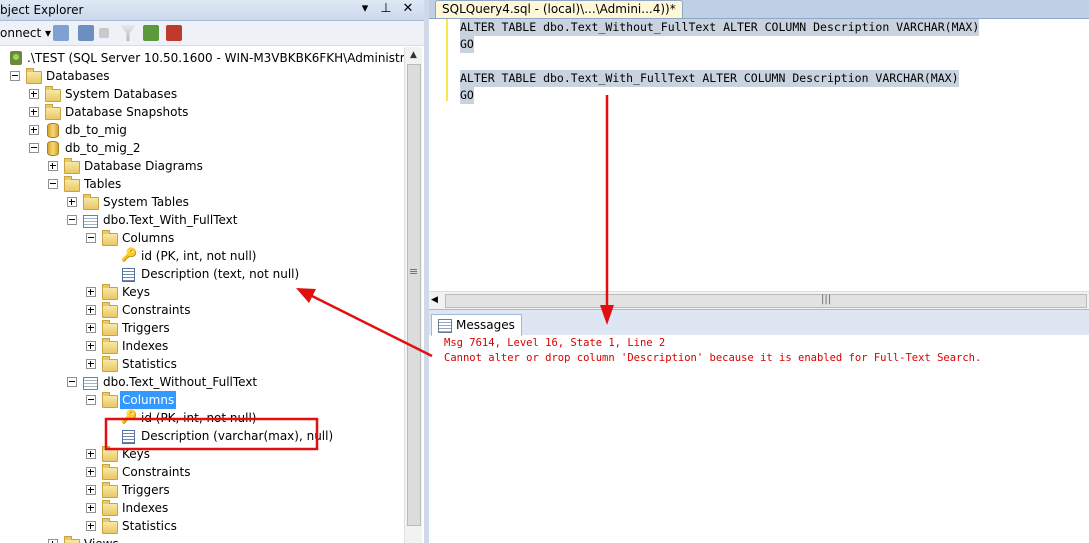 The image size is (1089, 543). What do you see at coordinates (445, 326) in the screenshot?
I see `messages-icon` at bounding box center [445, 326].